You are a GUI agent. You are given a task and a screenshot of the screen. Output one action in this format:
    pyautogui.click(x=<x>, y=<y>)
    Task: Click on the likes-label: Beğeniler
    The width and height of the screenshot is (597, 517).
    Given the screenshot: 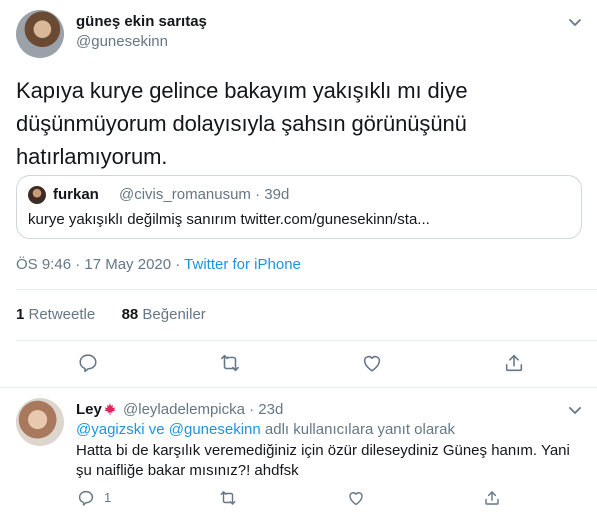 What is the action you would take?
    pyautogui.click(x=172, y=314)
    